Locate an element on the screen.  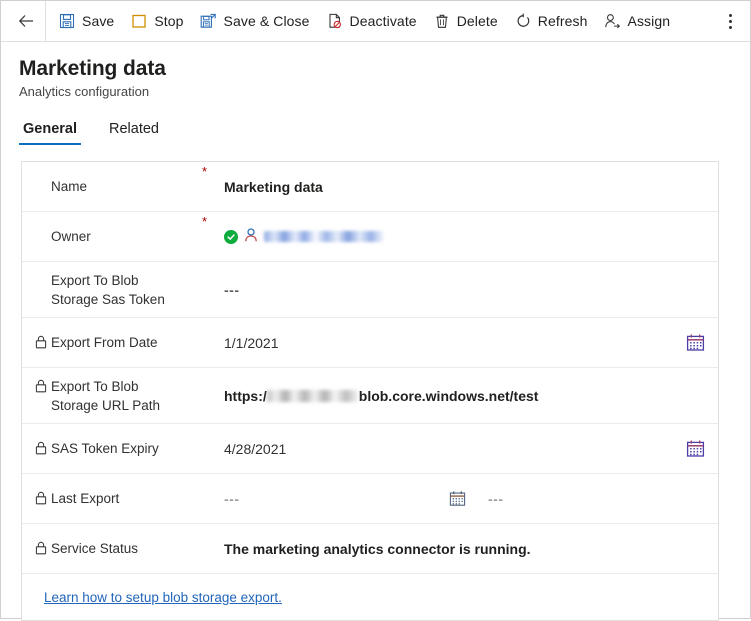
save-icon is located at coordinates (67, 21).